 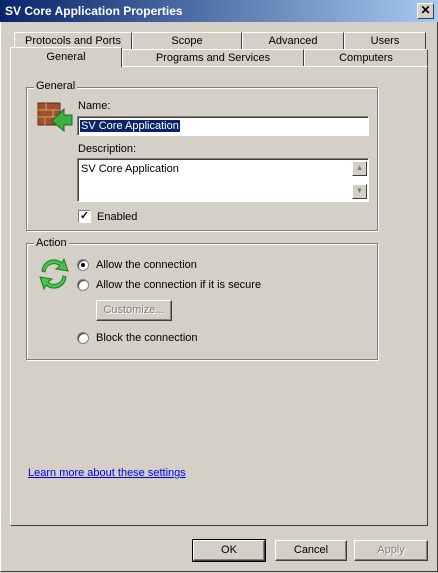 I want to click on allow-connection-radio, so click(x=83, y=265).